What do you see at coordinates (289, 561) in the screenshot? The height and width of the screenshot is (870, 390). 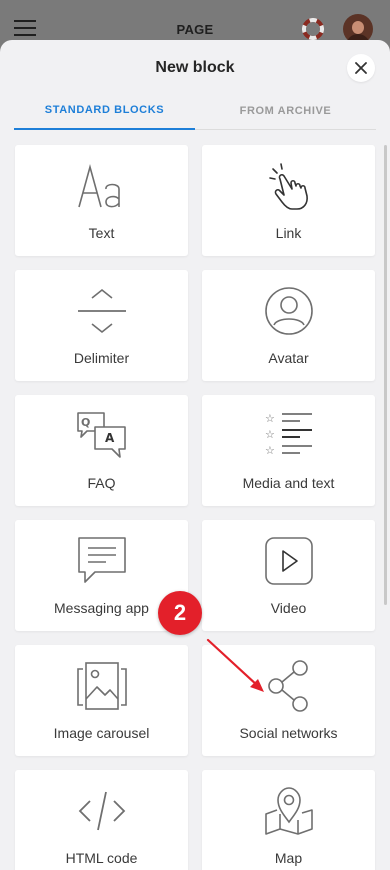 I see `play-video-icon` at bounding box center [289, 561].